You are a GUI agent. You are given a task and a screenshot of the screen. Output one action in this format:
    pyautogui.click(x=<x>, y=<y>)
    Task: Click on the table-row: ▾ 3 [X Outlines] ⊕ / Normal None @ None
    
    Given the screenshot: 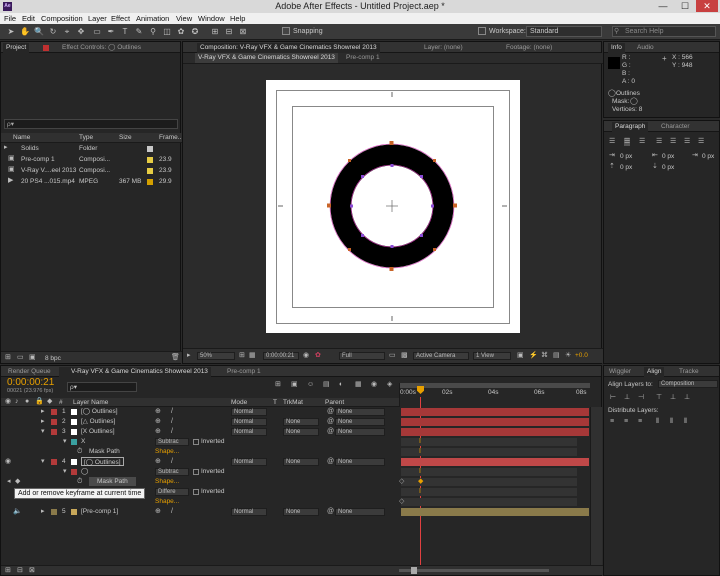 What is the action you would take?
    pyautogui.click(x=295, y=432)
    